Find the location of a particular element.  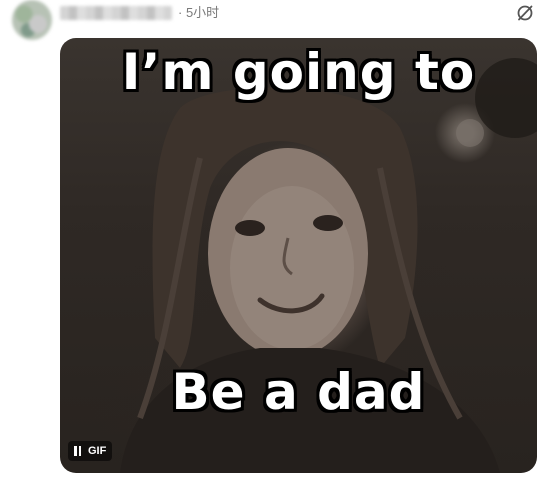

username-blurred is located at coordinates (116, 13).